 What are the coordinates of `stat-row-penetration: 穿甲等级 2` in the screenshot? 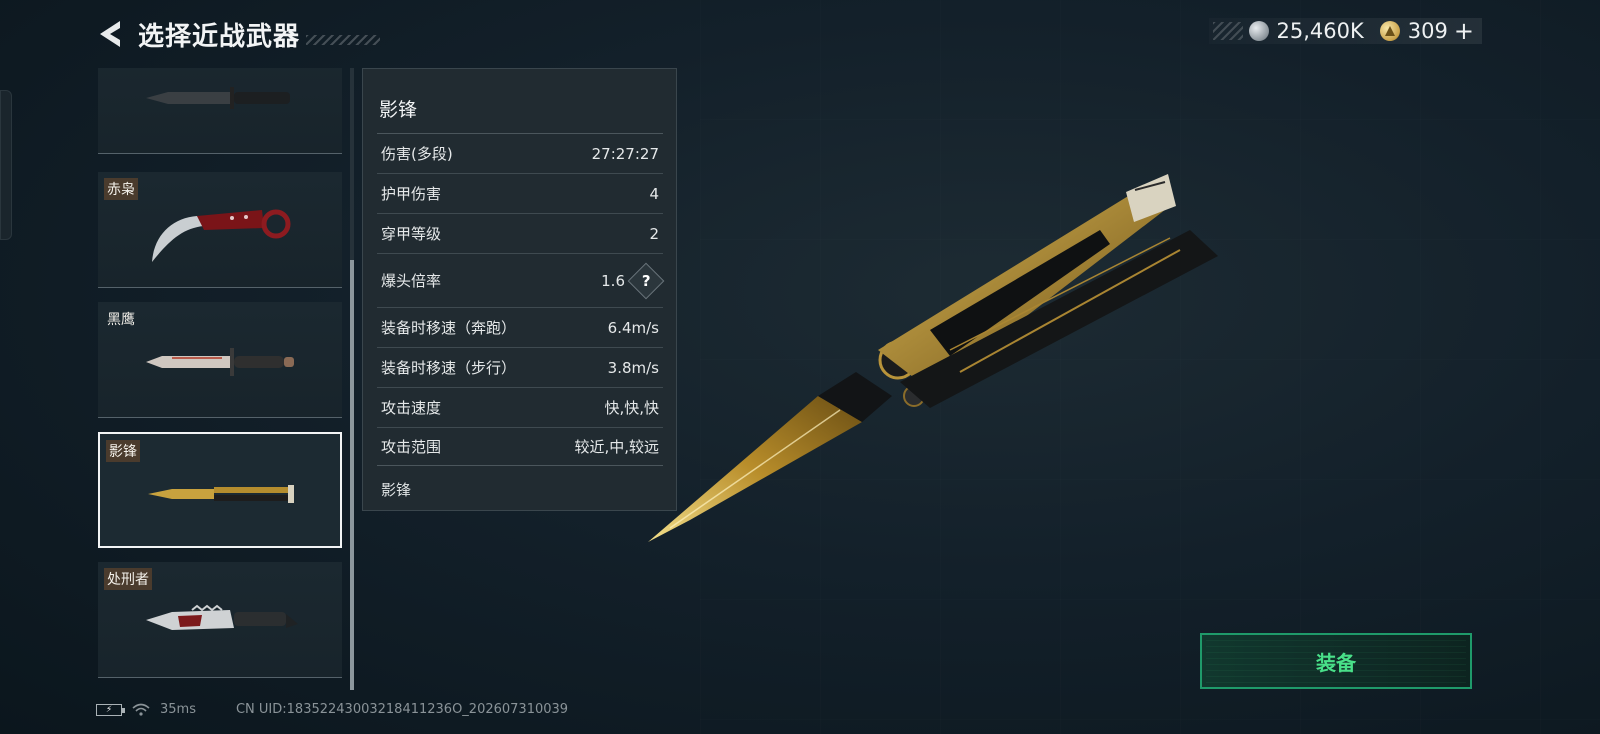 It's located at (520, 234).